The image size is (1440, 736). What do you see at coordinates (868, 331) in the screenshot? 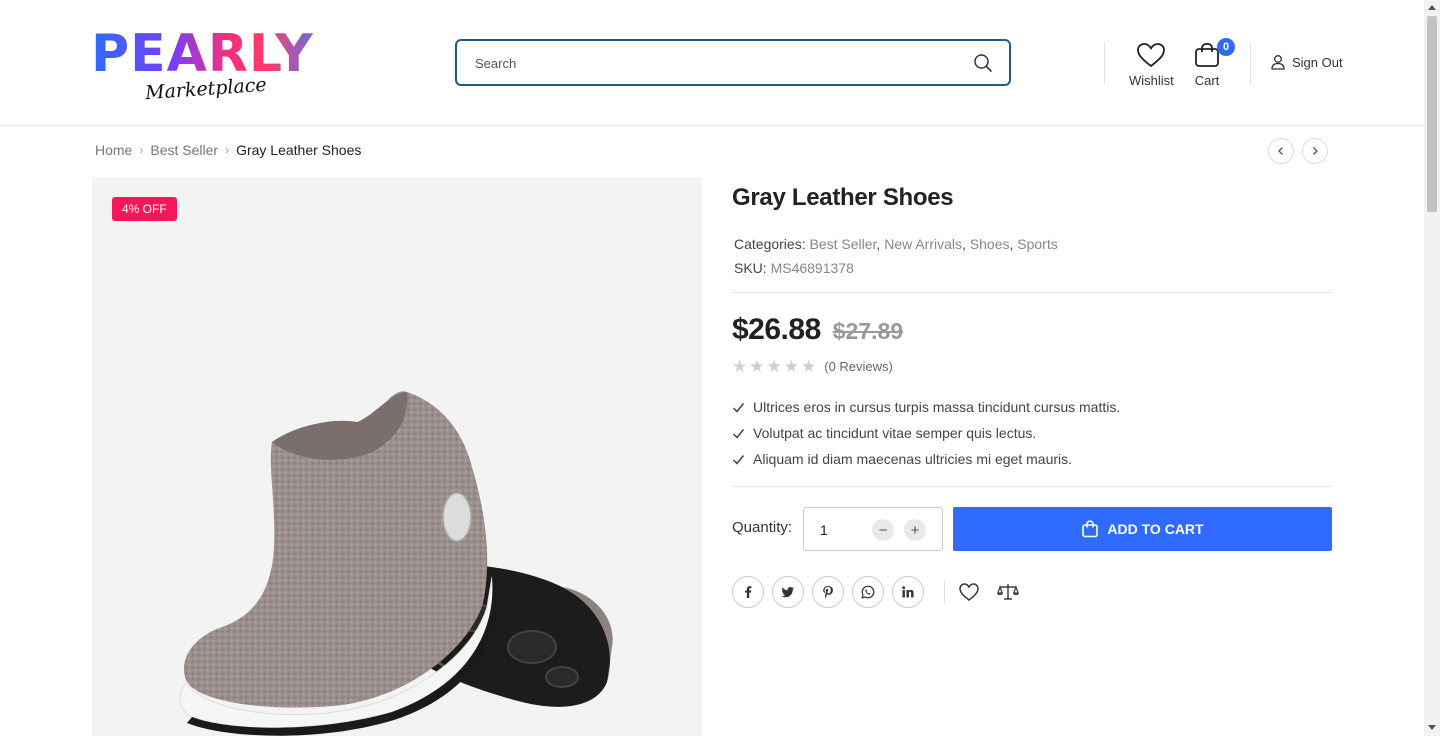
I see `old-price: $27.89` at bounding box center [868, 331].